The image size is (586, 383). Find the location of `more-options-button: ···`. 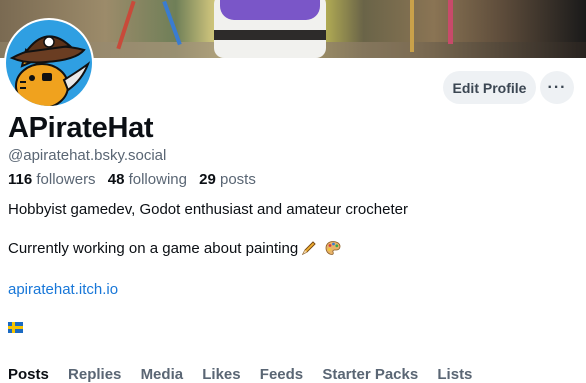

more-options-button: ··· is located at coordinates (557, 87).